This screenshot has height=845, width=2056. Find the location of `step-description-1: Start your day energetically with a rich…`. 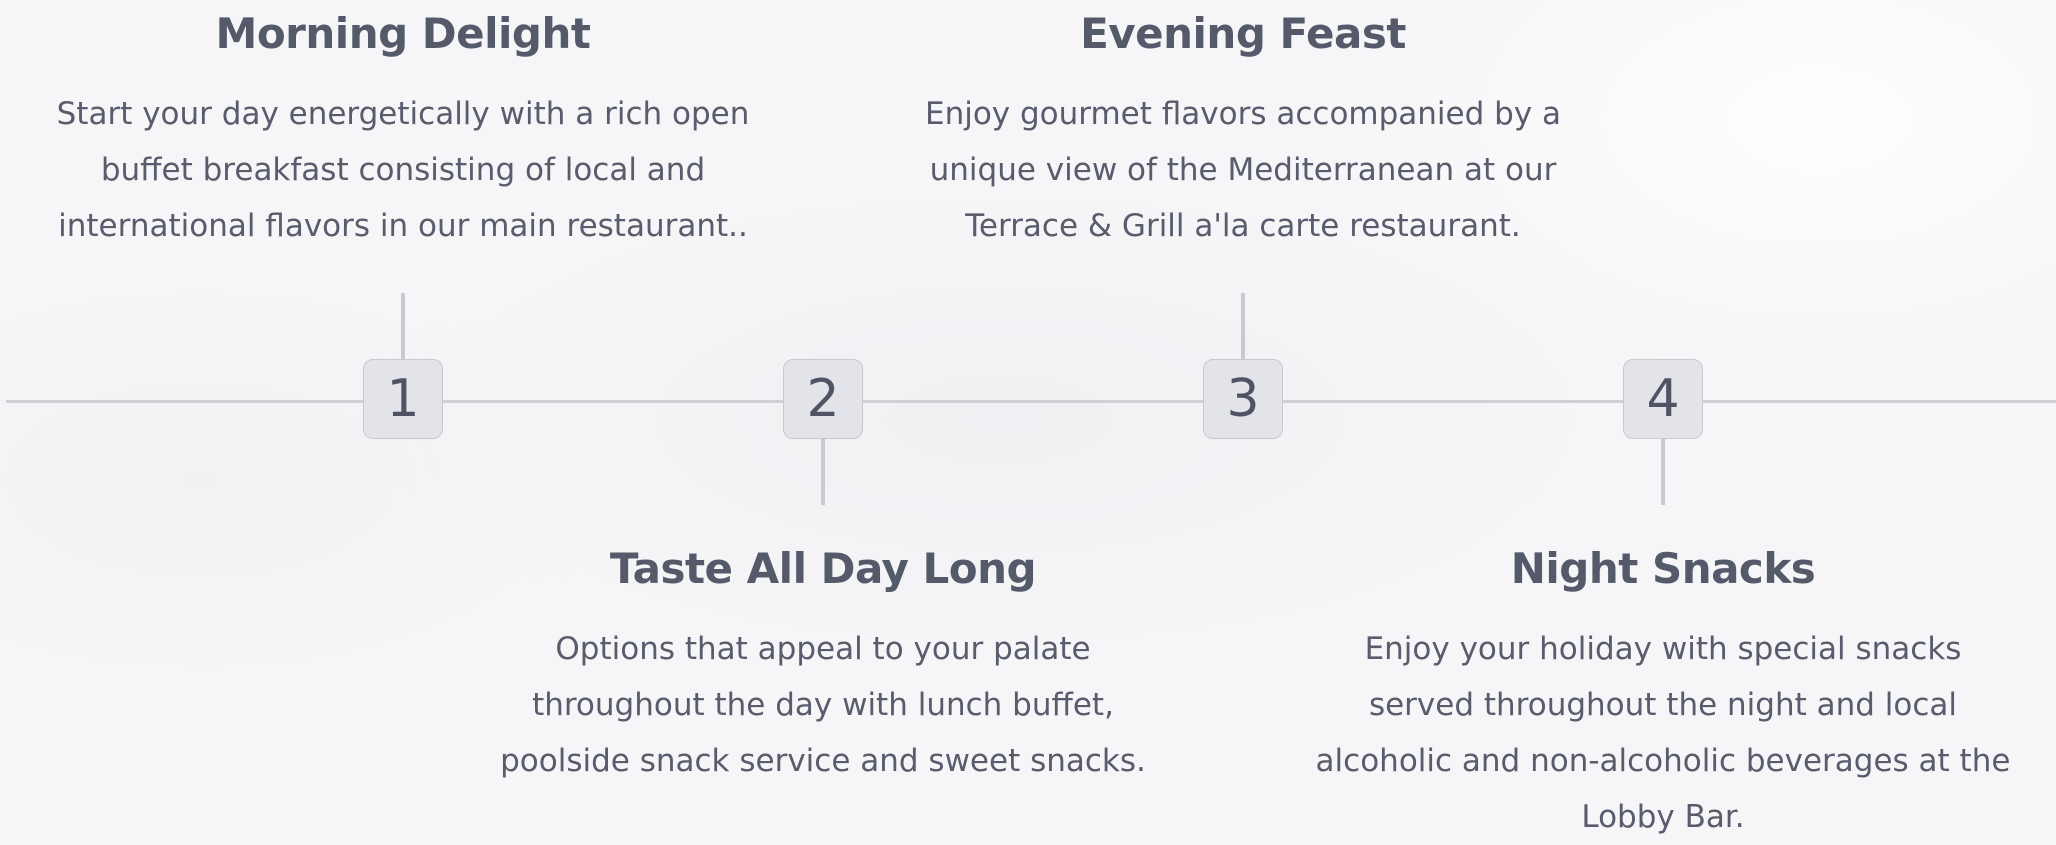

step-description-1: Start your day energetically with a rich… is located at coordinates (403, 170).